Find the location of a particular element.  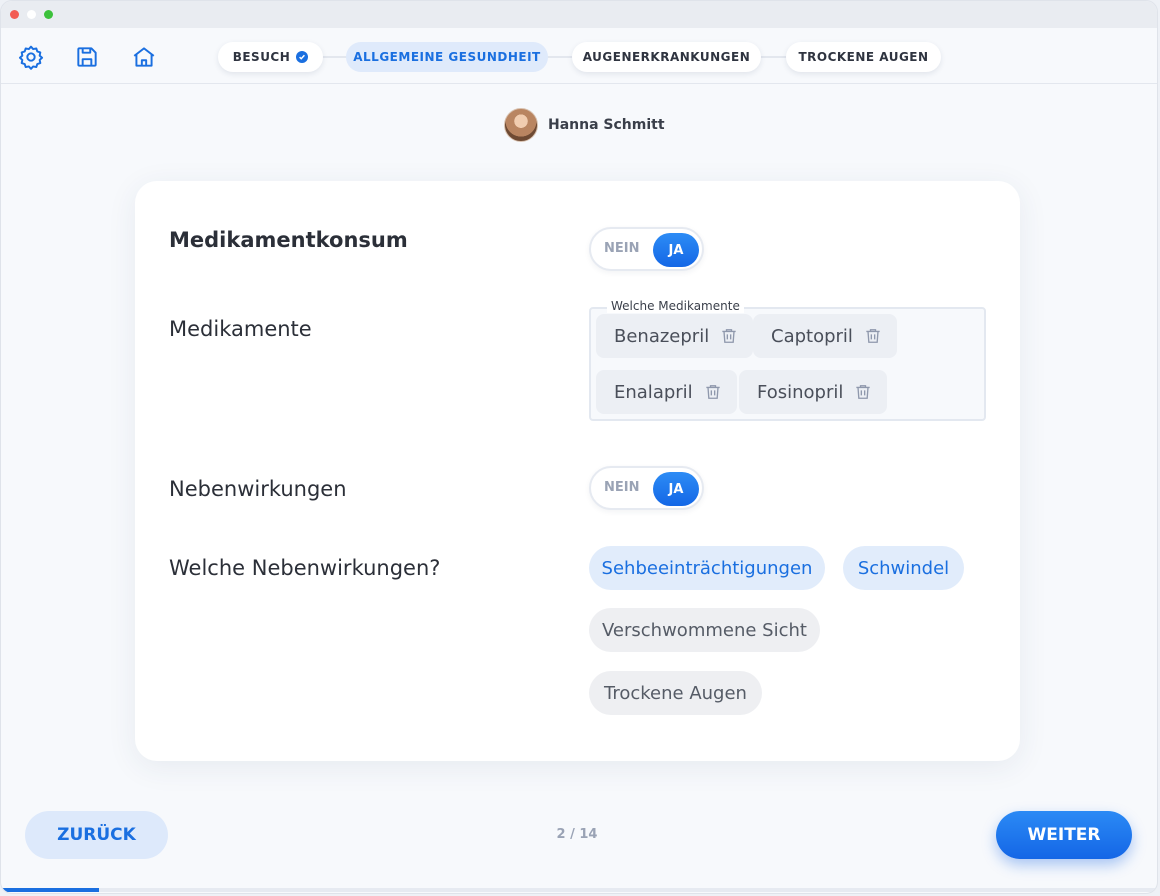

medication-chip: Fosinopril is located at coordinates (813, 392).